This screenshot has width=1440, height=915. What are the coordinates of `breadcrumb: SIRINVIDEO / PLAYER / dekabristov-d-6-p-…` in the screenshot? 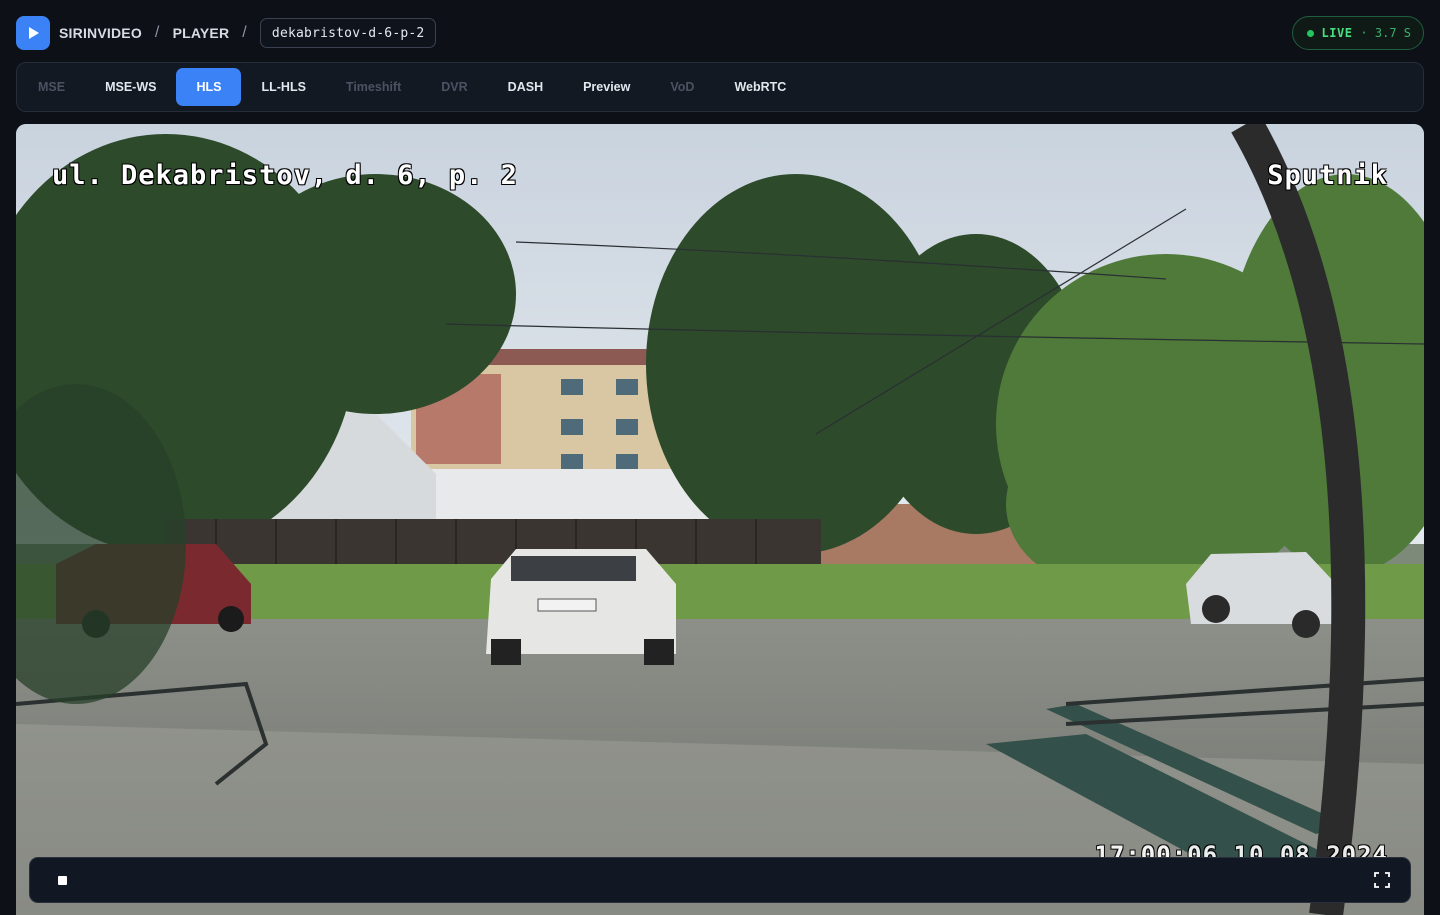 It's located at (248, 33).